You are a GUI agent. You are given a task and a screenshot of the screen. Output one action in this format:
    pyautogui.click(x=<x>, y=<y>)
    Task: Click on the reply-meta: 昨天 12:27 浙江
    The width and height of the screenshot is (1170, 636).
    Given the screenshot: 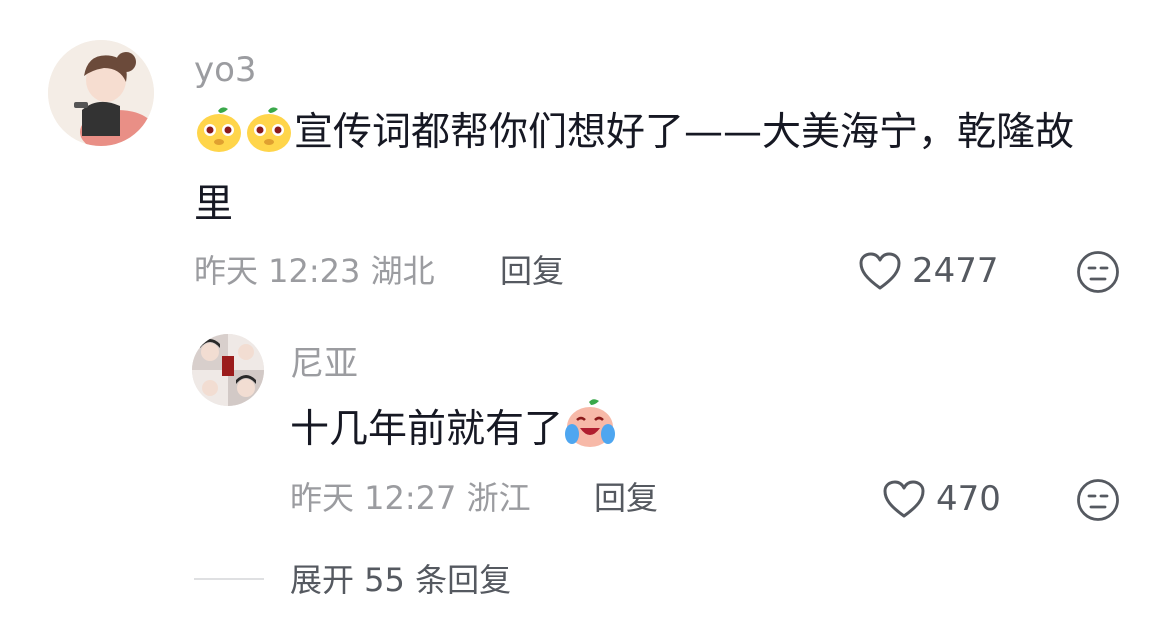 What is the action you would take?
    pyautogui.click(x=410, y=498)
    